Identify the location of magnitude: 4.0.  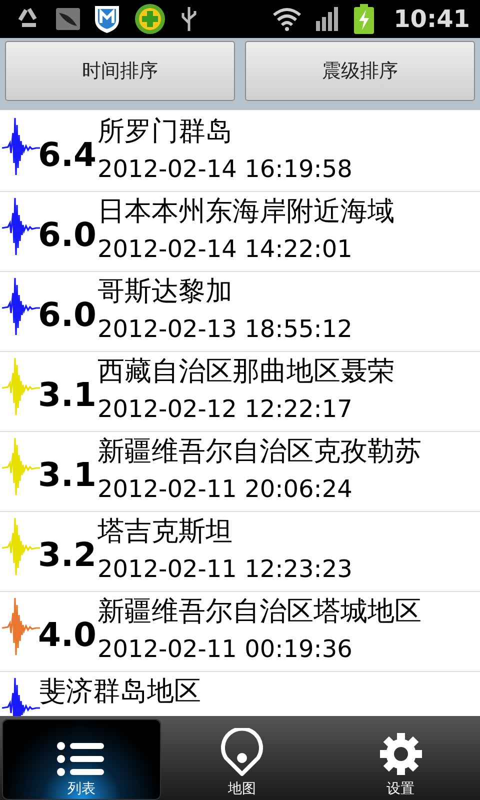
(67, 634).